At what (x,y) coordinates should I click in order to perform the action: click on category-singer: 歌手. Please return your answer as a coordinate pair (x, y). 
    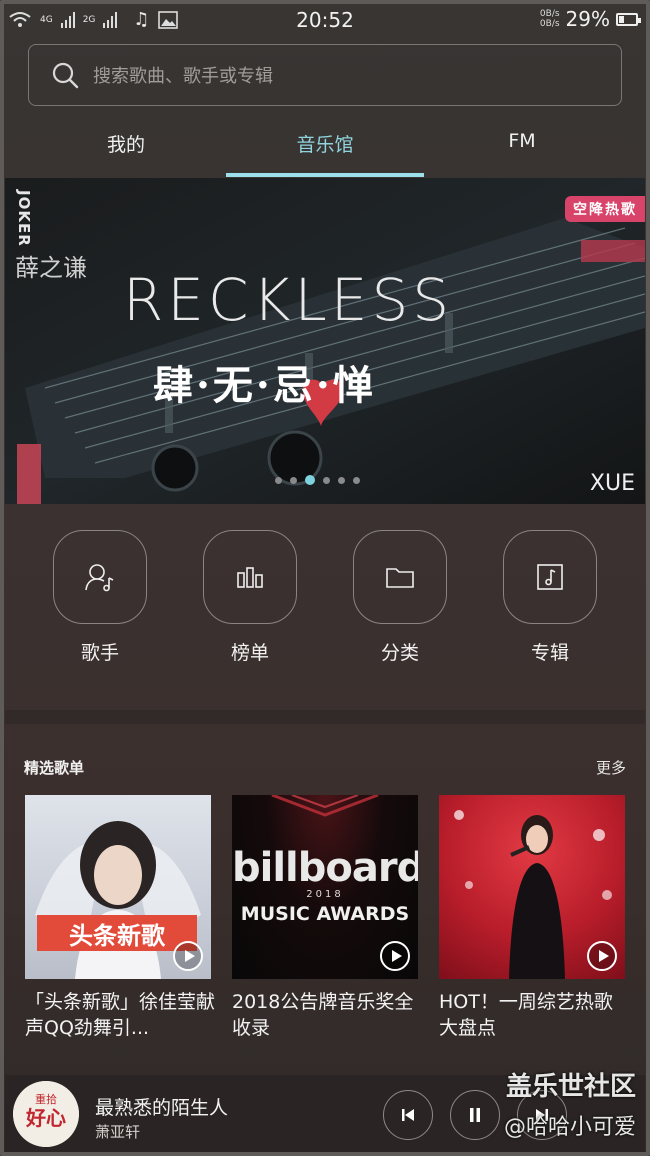
    Looking at the image, I should click on (100, 597).